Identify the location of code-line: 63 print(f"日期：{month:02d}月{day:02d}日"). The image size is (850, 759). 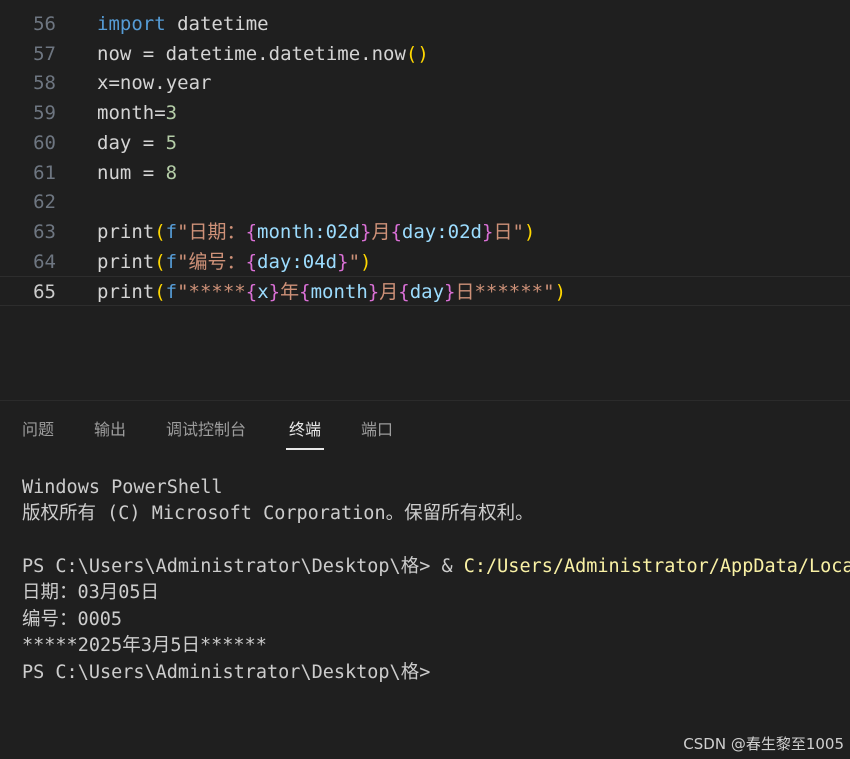
(425, 232).